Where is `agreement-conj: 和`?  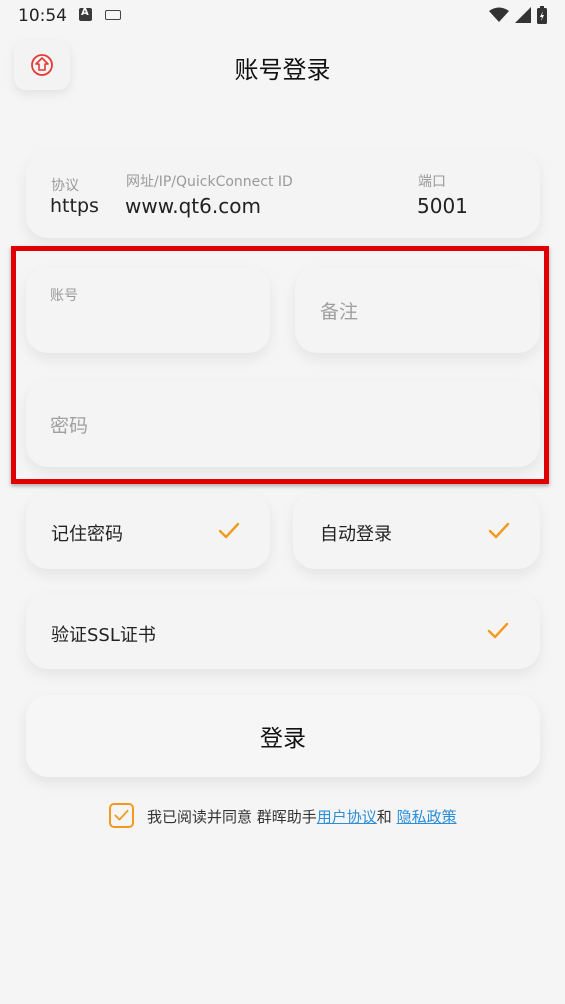
agreement-conj: 和 is located at coordinates (386, 817).